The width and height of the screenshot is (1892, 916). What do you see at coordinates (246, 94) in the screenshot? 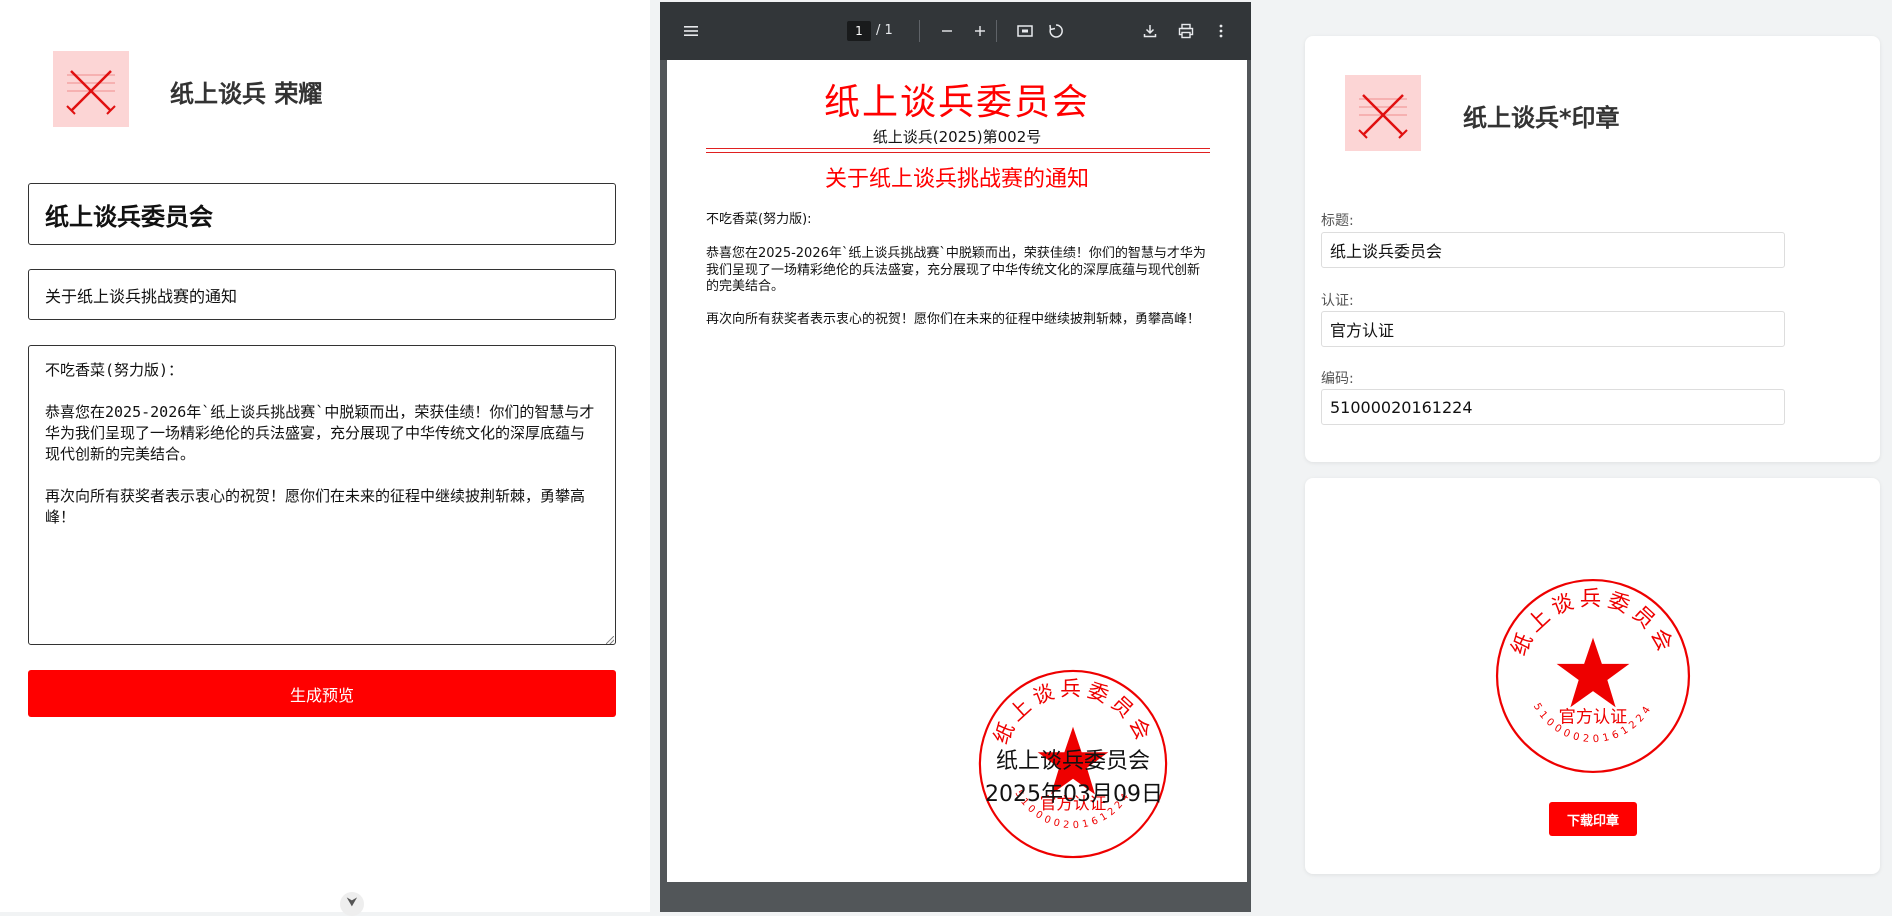
I see `app-title: 纸上谈兵 荣耀` at bounding box center [246, 94].